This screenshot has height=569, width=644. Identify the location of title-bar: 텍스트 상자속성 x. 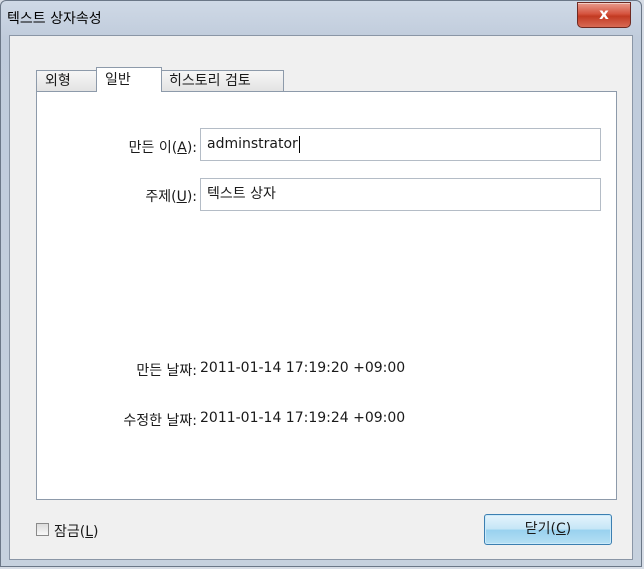
(321, 18).